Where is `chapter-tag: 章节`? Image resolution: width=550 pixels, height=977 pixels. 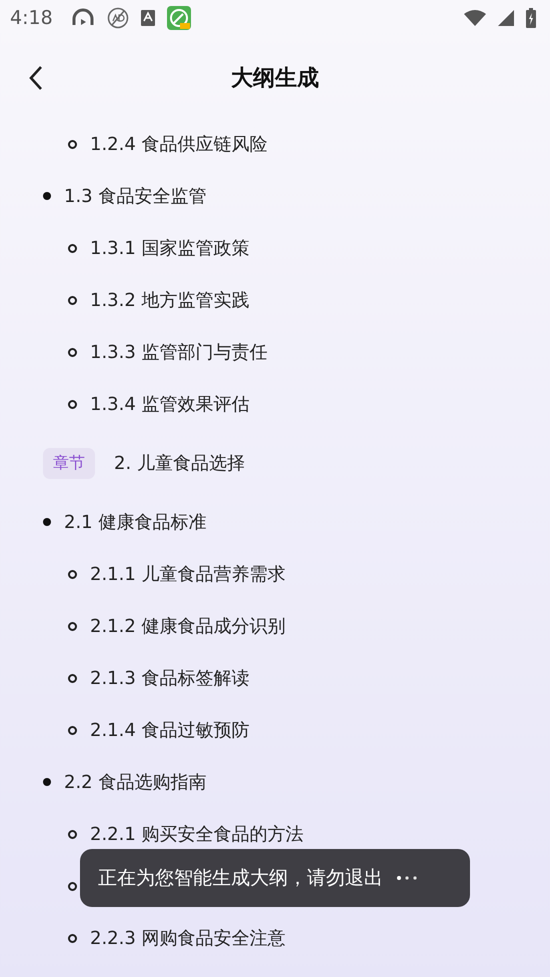 chapter-tag: 章节 is located at coordinates (69, 463).